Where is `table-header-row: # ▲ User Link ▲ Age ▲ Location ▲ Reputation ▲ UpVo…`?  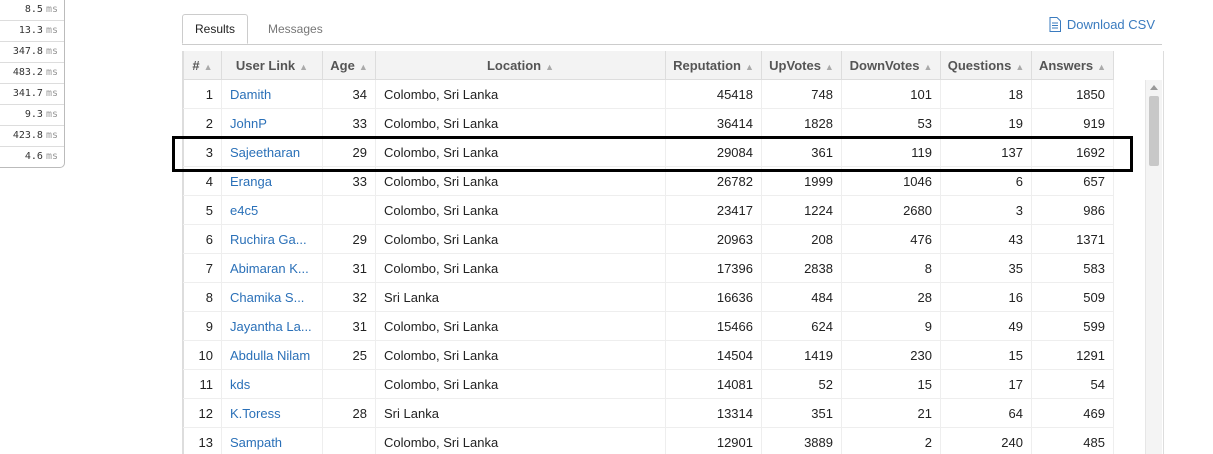 table-header-row: # ▲ User Link ▲ Age ▲ Location ▲ Reputation ▲ UpVo… is located at coordinates (648, 65).